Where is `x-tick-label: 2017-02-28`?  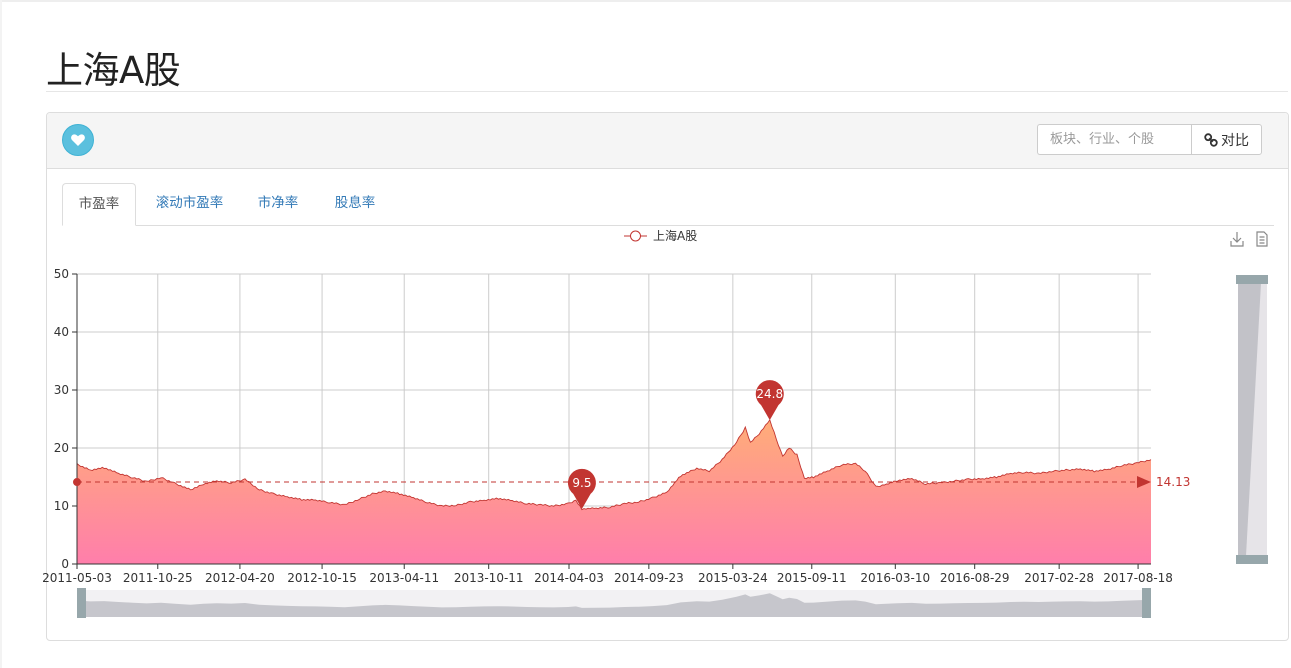
x-tick-label: 2017-02-28 is located at coordinates (1059, 578).